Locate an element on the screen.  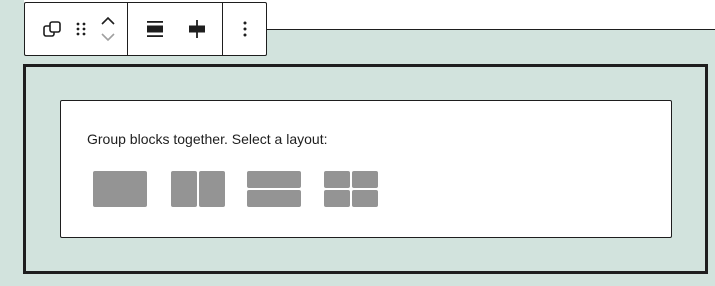
more-options-icon is located at coordinates (245, 29).